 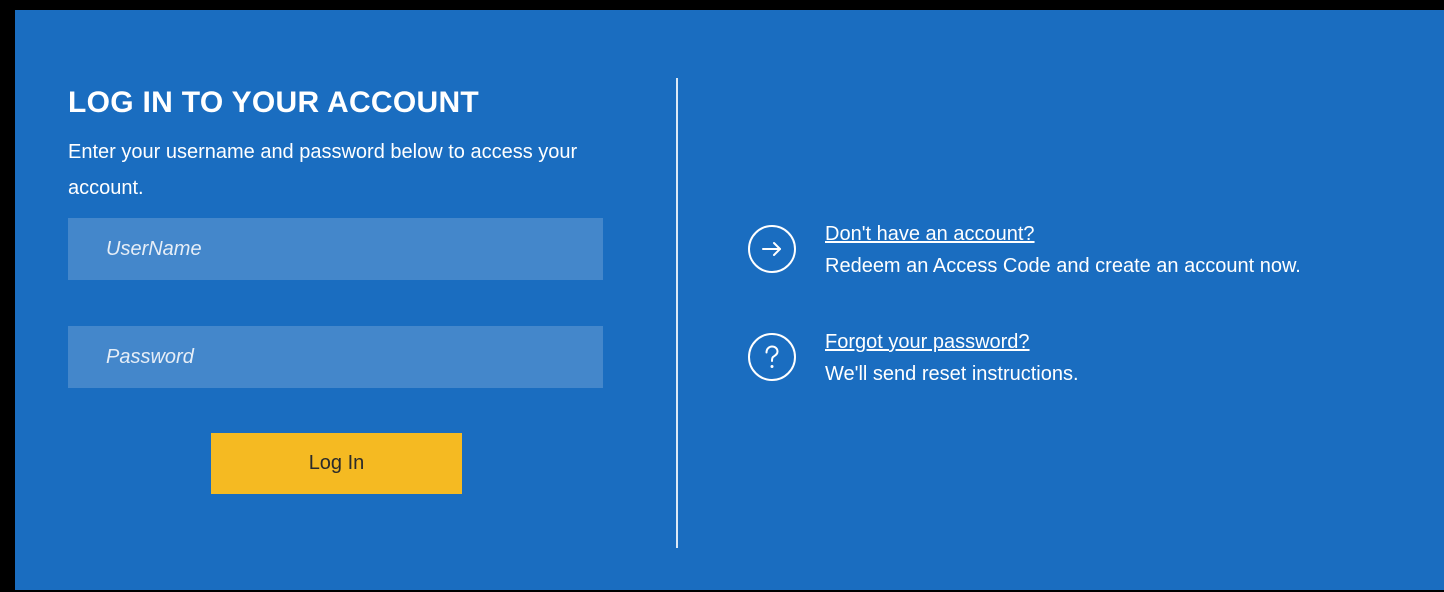 I want to click on page-title: LOG IN TO YOUR ACCOUNT, so click(x=274, y=102).